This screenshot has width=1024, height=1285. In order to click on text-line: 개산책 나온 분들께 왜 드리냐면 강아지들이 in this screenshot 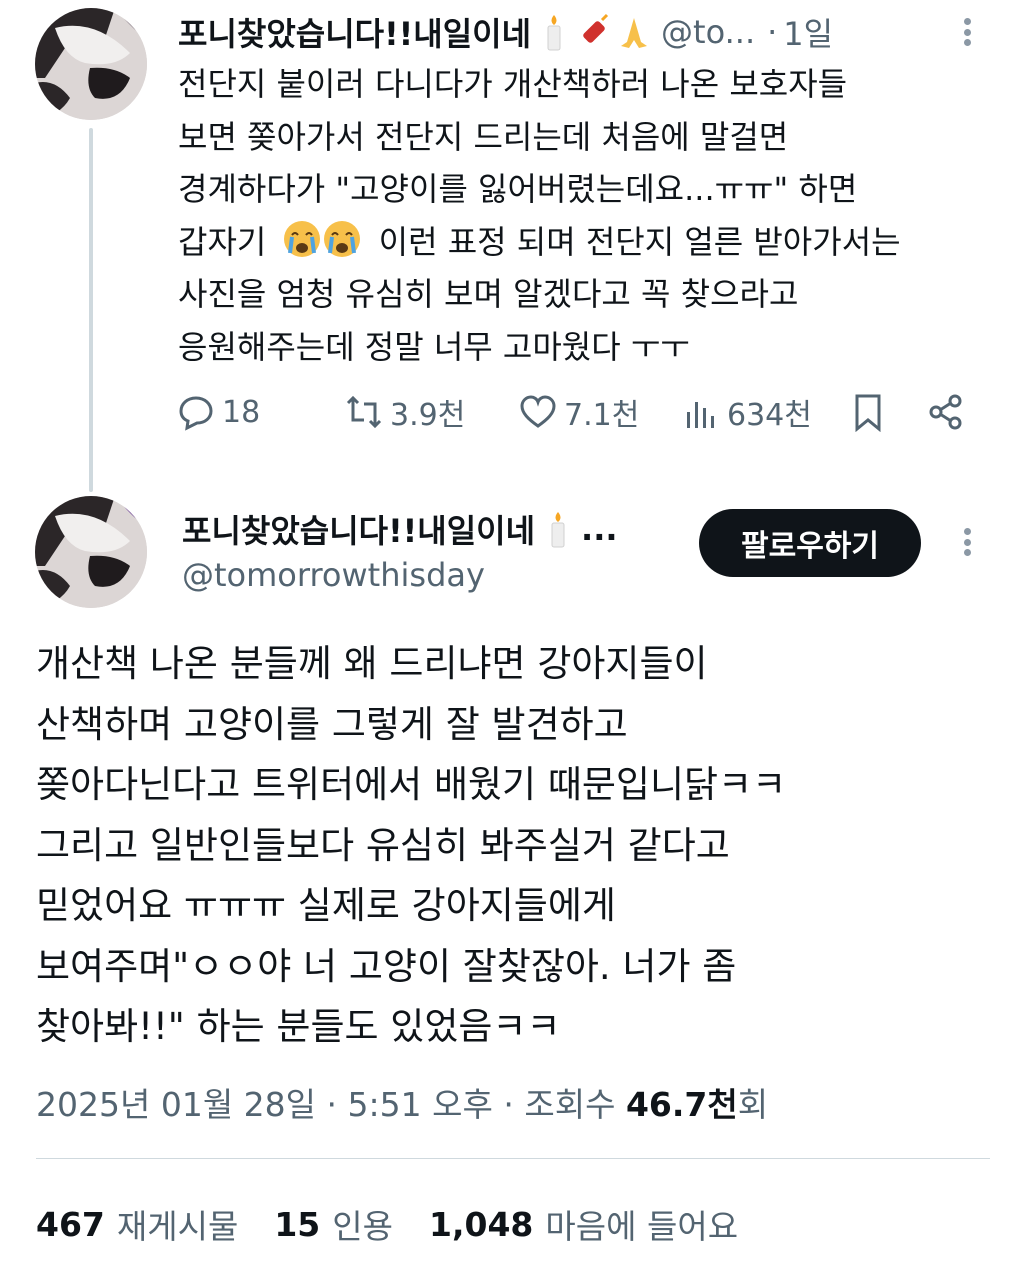, I will do `click(372, 663)`.